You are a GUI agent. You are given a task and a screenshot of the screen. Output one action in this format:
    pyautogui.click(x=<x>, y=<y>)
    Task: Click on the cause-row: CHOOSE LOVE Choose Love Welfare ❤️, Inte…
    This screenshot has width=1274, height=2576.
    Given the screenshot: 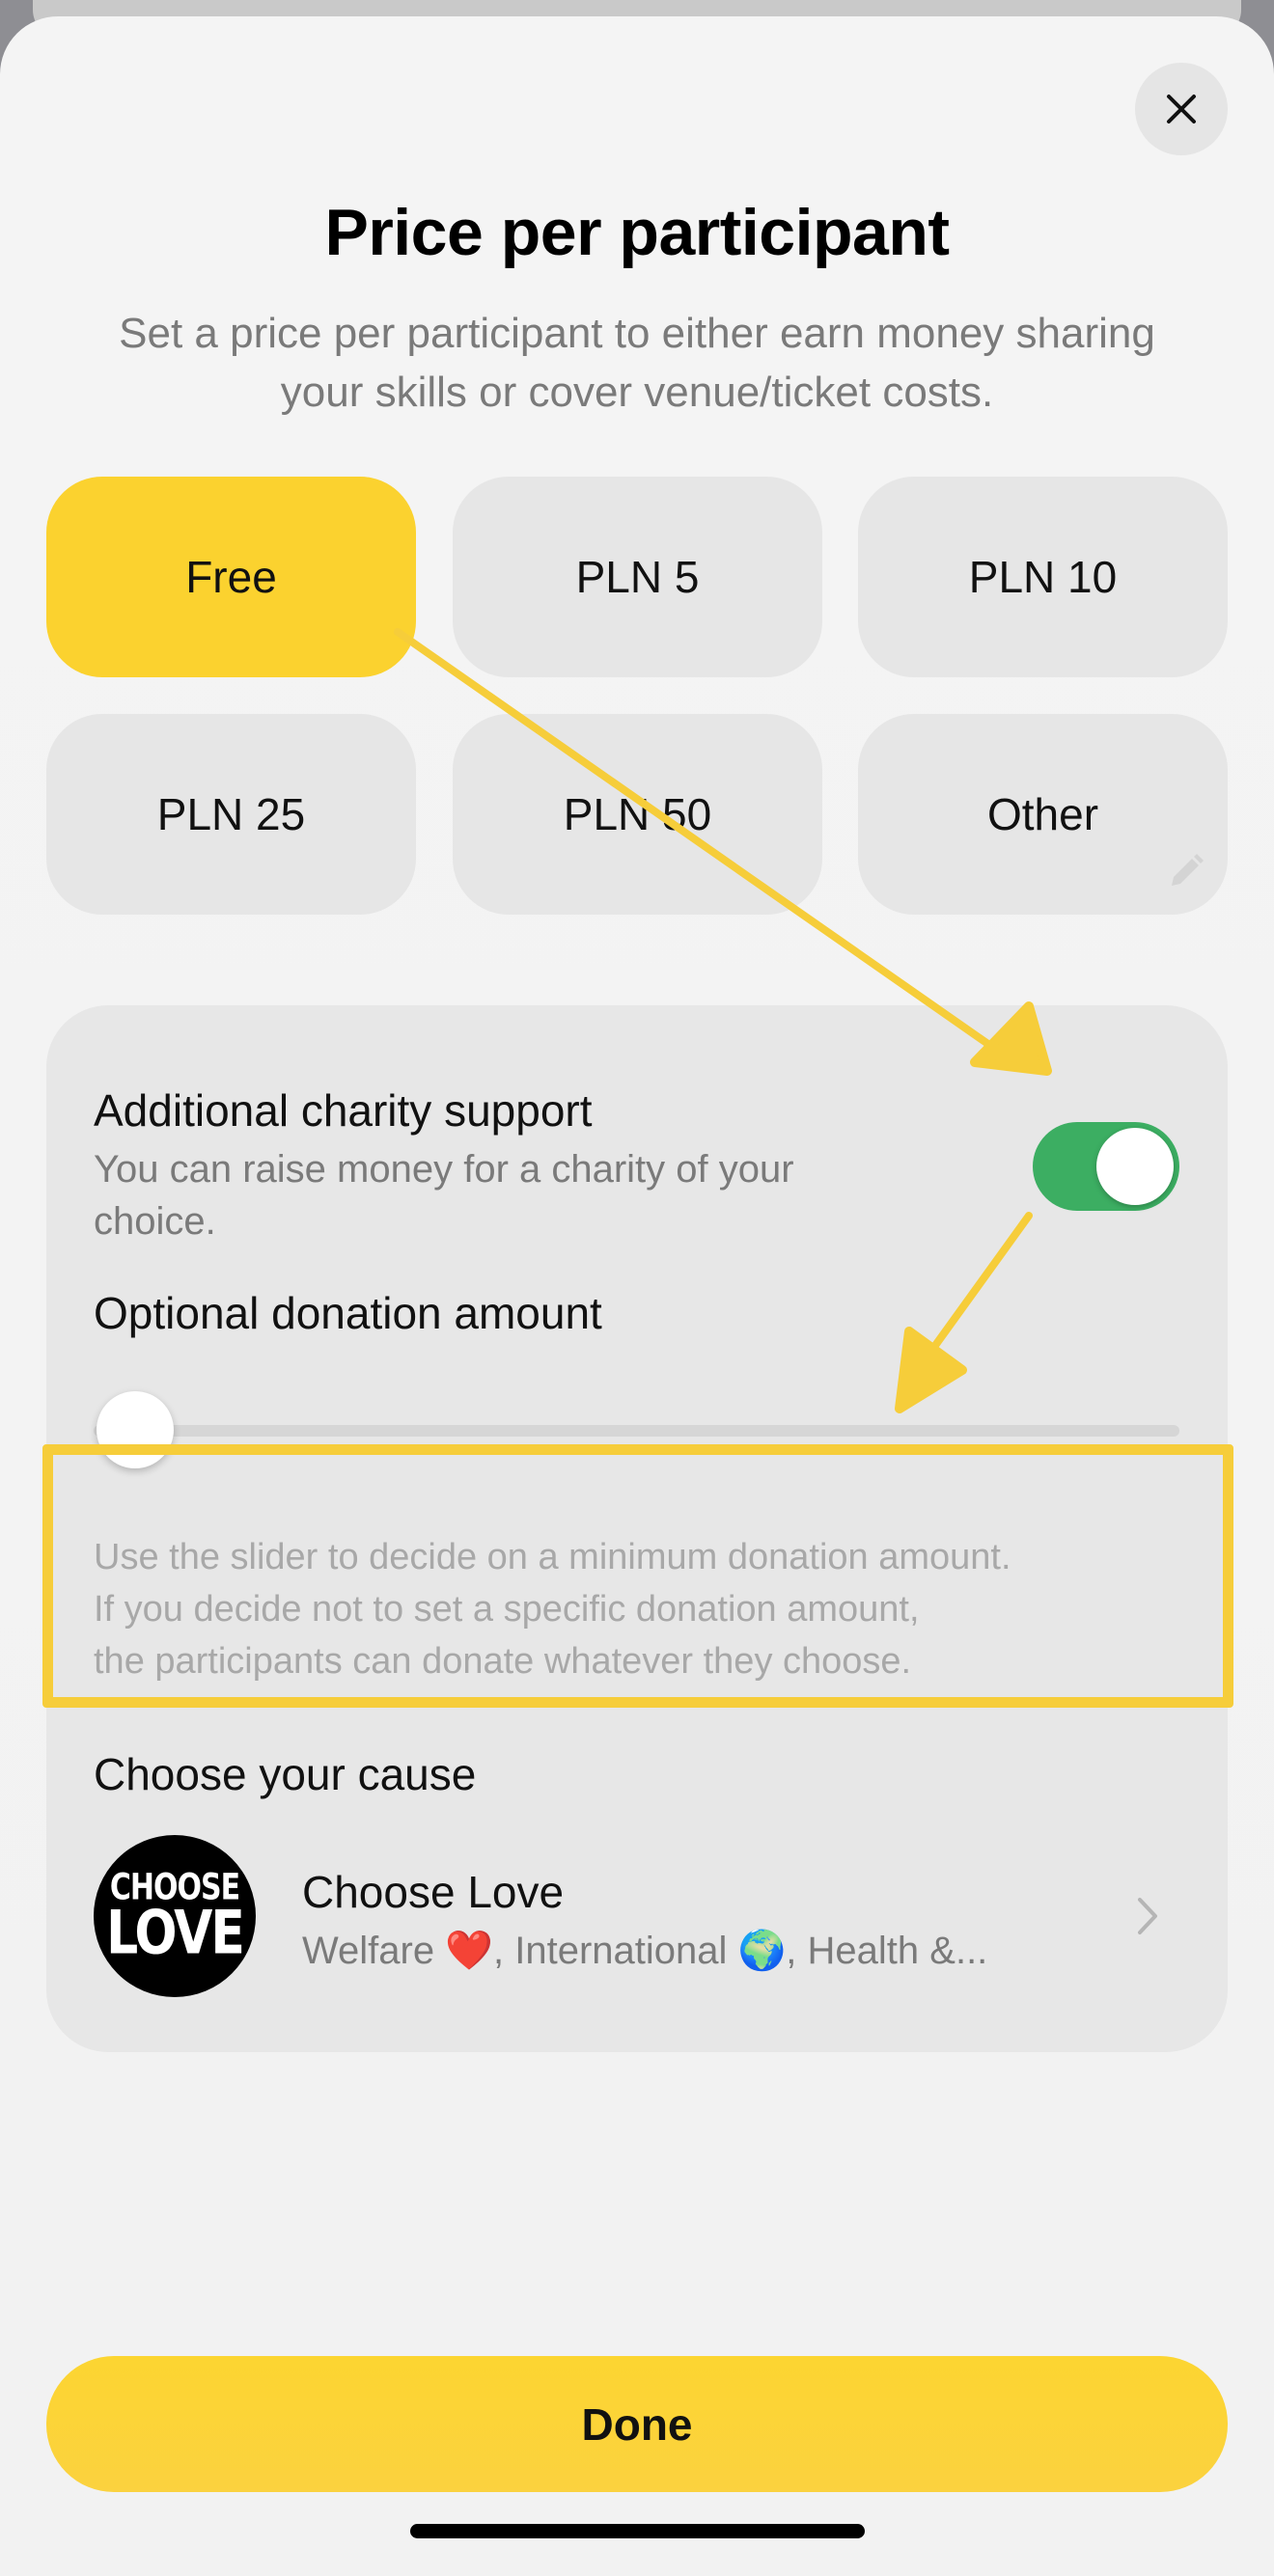 What is the action you would take?
    pyautogui.click(x=636, y=1917)
    